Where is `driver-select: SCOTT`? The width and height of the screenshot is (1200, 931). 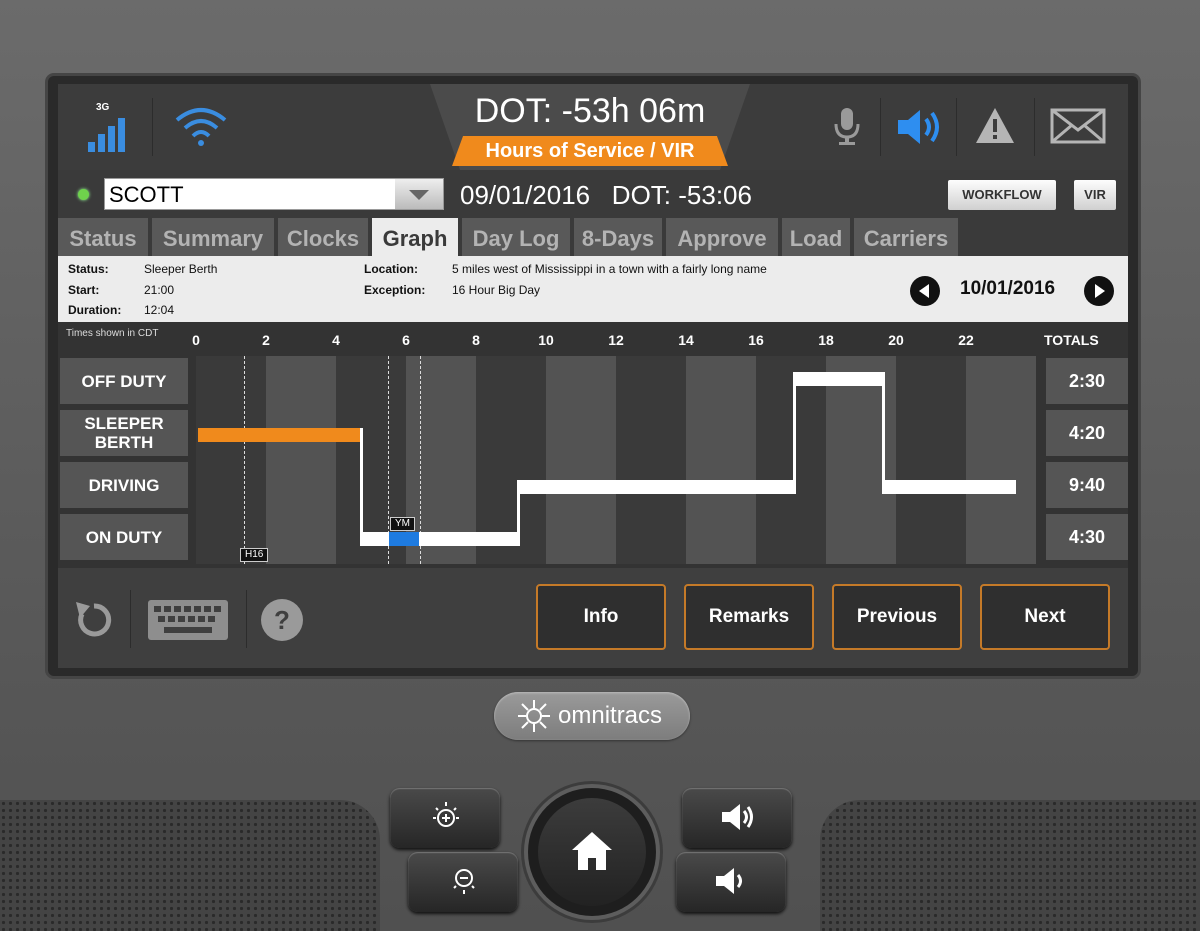 driver-select: SCOTT is located at coordinates (274, 194).